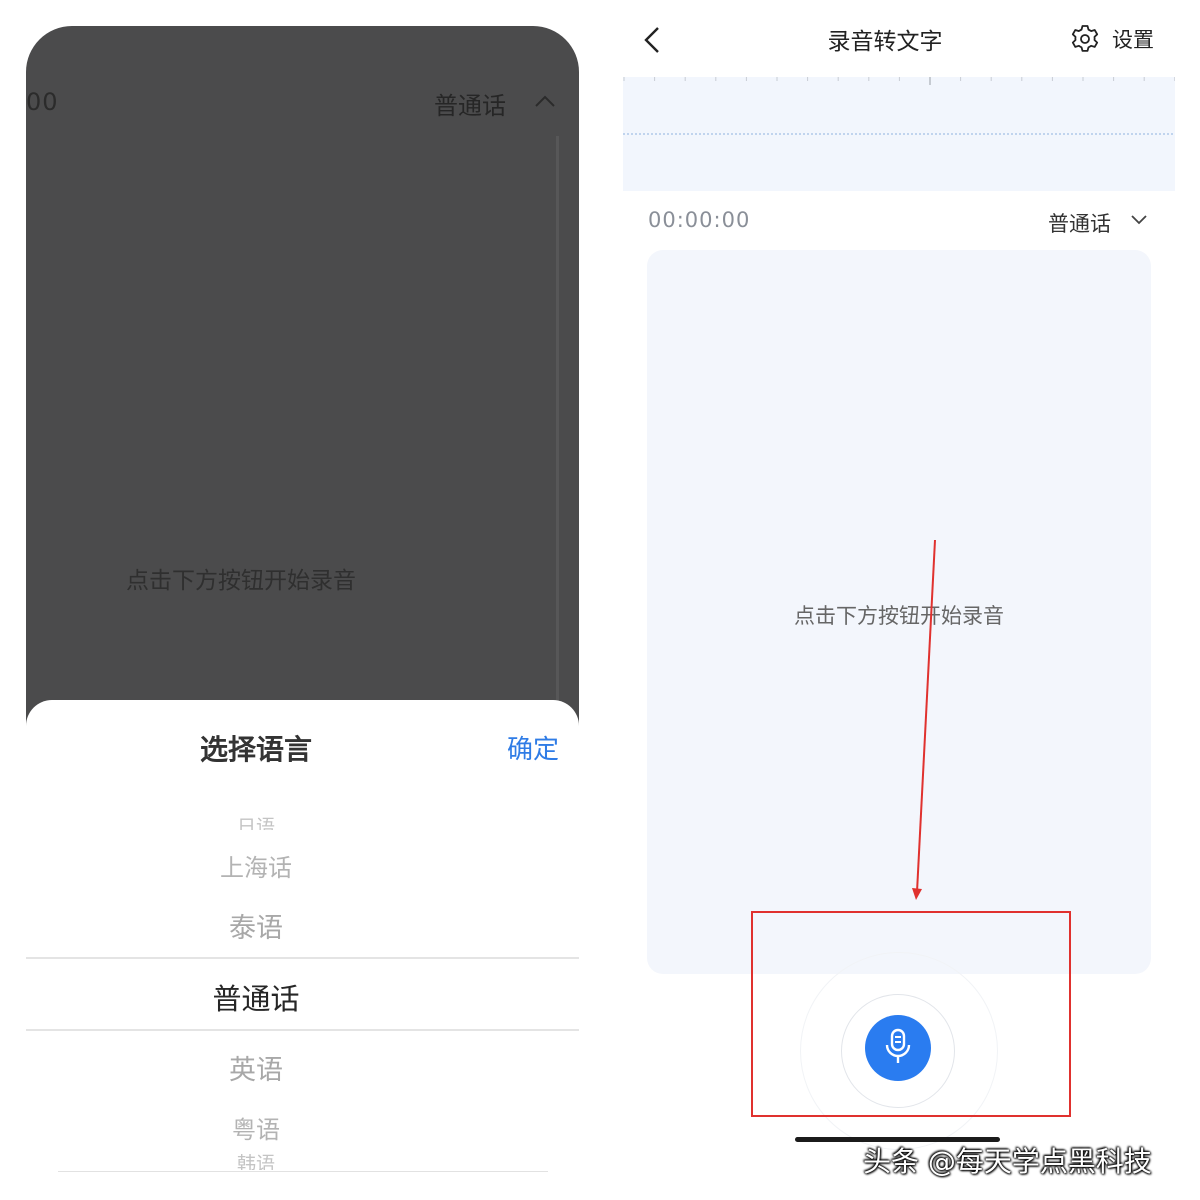  What do you see at coordinates (470, 103) in the screenshot?
I see `language-selector-label: 普通话` at bounding box center [470, 103].